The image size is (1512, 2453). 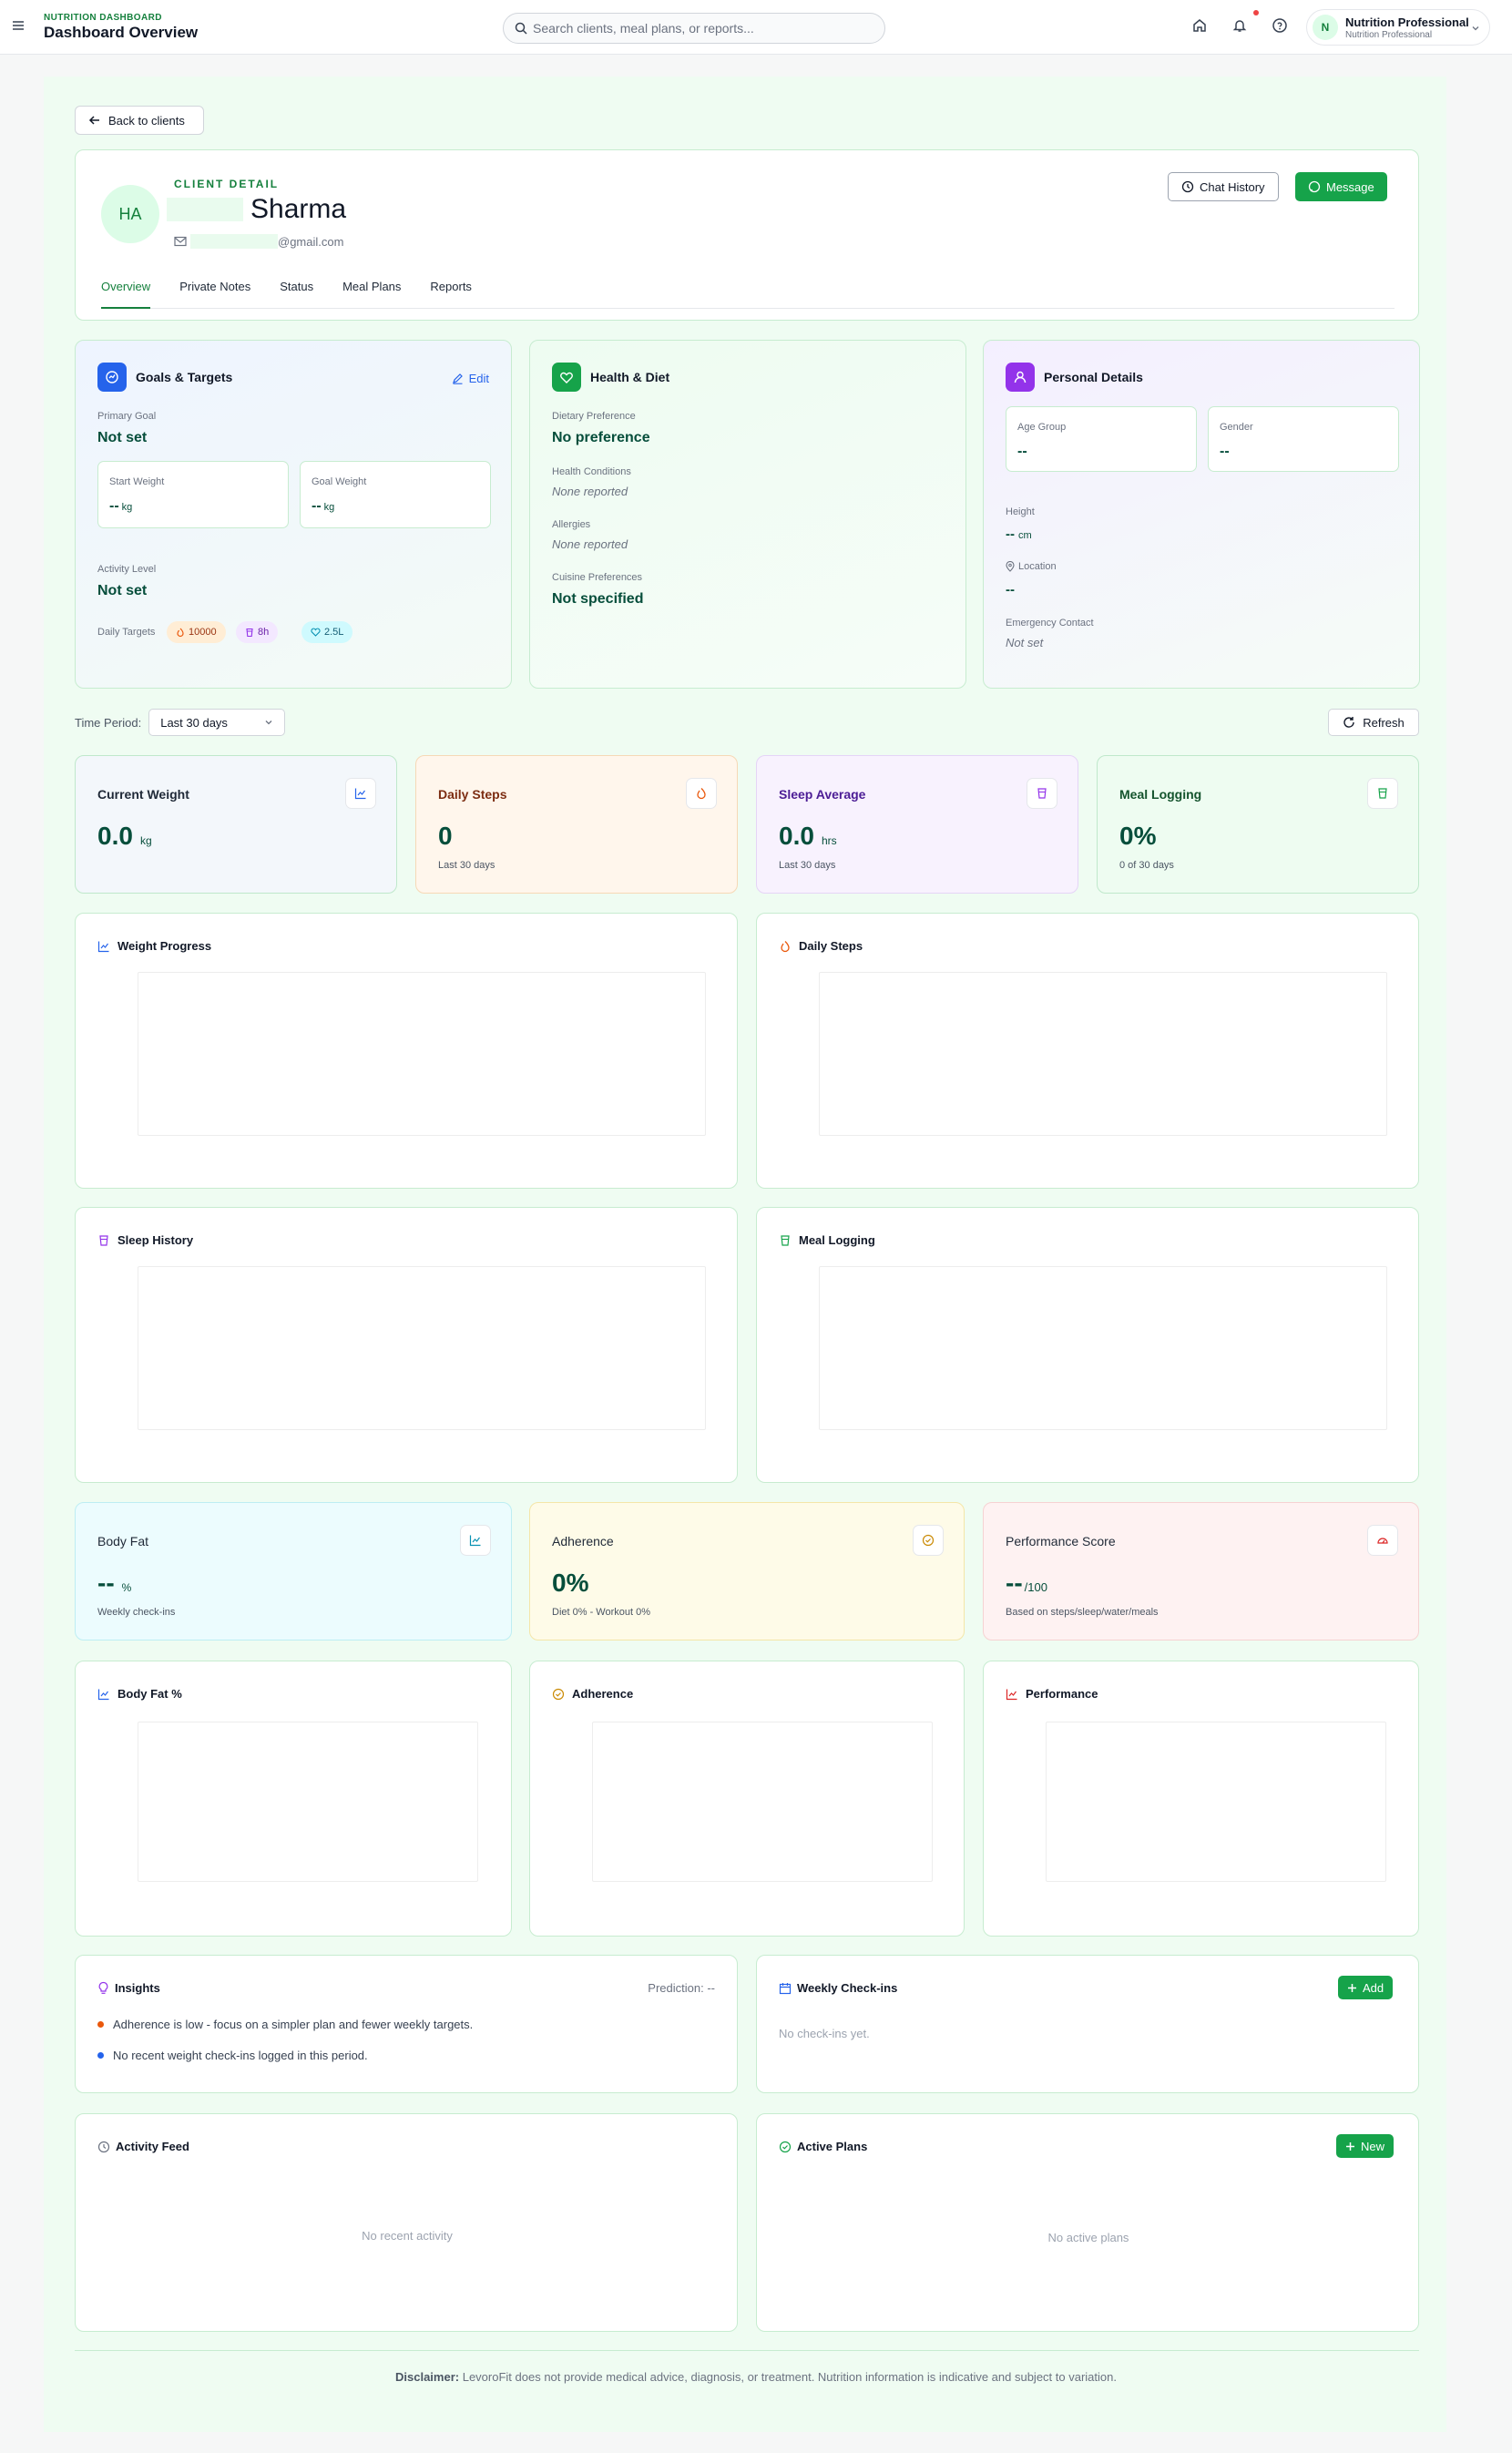 I want to click on weekly-checkins-title: Weekly Check-ins, so click(x=848, y=1988).